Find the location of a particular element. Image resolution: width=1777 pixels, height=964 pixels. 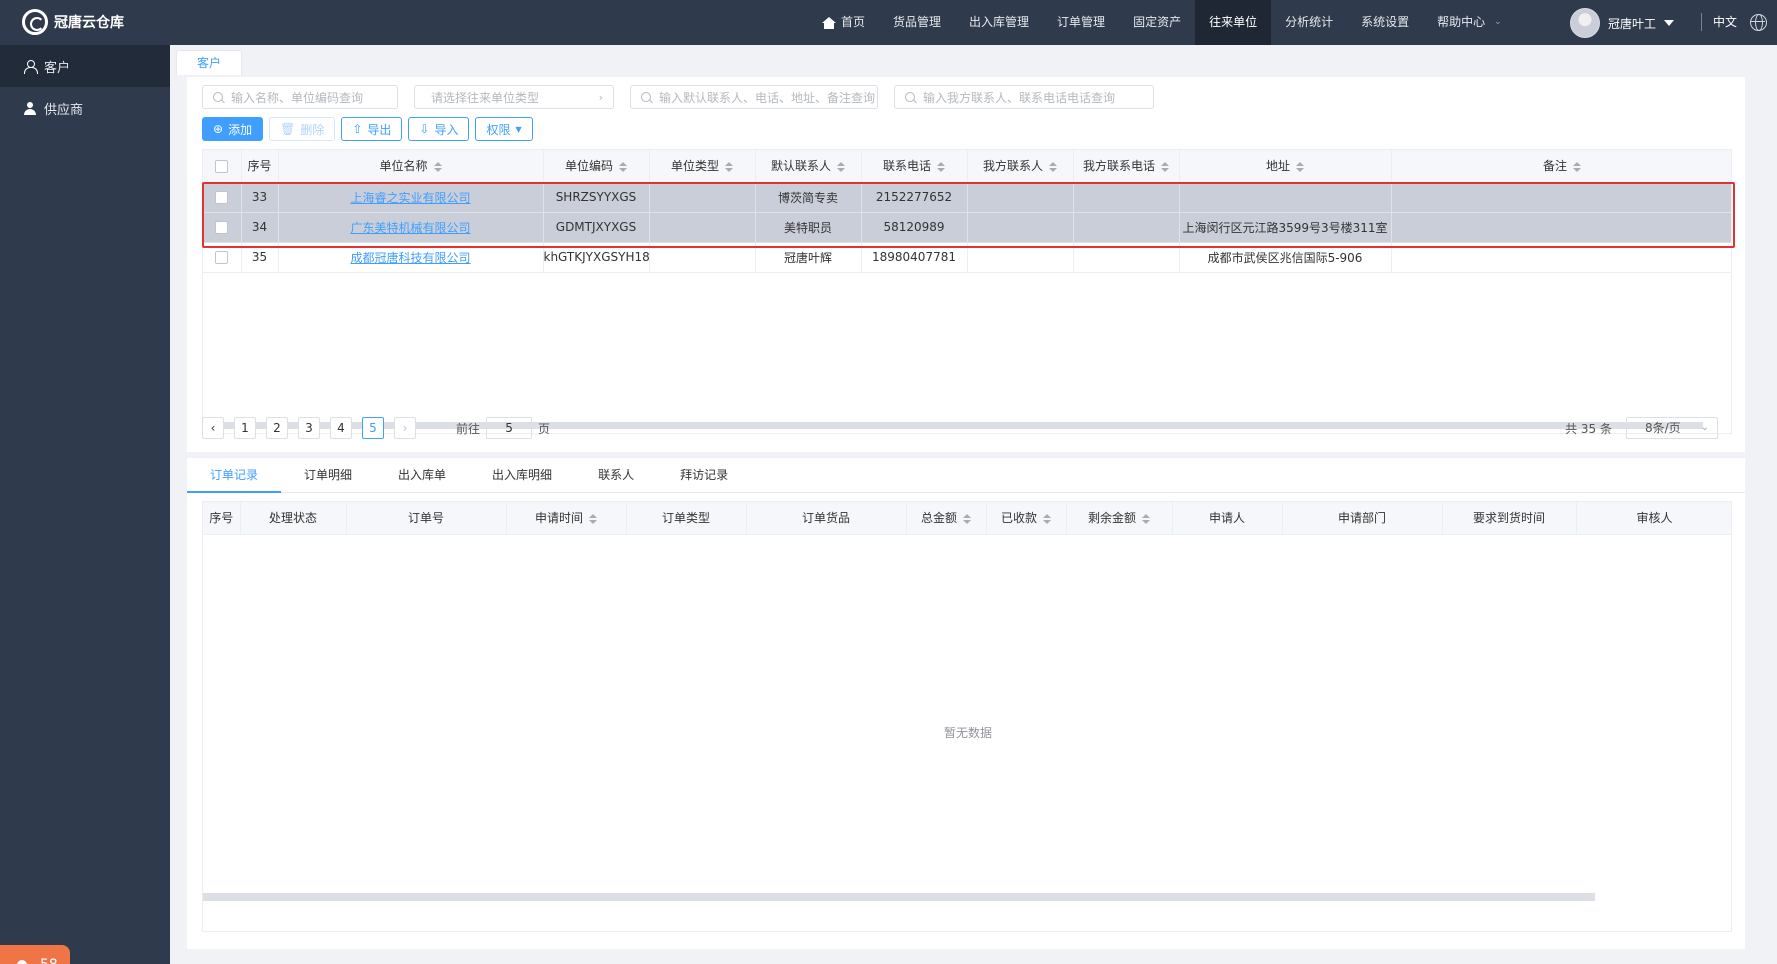

our-contact-search-input: 输入我方联系人、联系电话电话查询 is located at coordinates (1024, 97).